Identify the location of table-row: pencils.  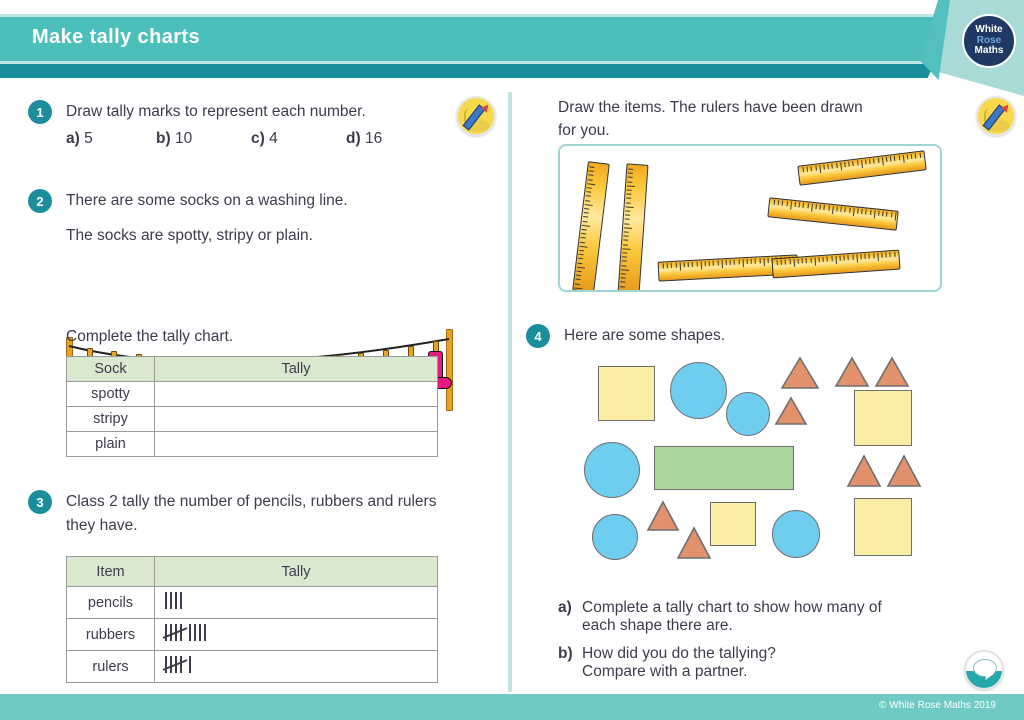
(252, 602).